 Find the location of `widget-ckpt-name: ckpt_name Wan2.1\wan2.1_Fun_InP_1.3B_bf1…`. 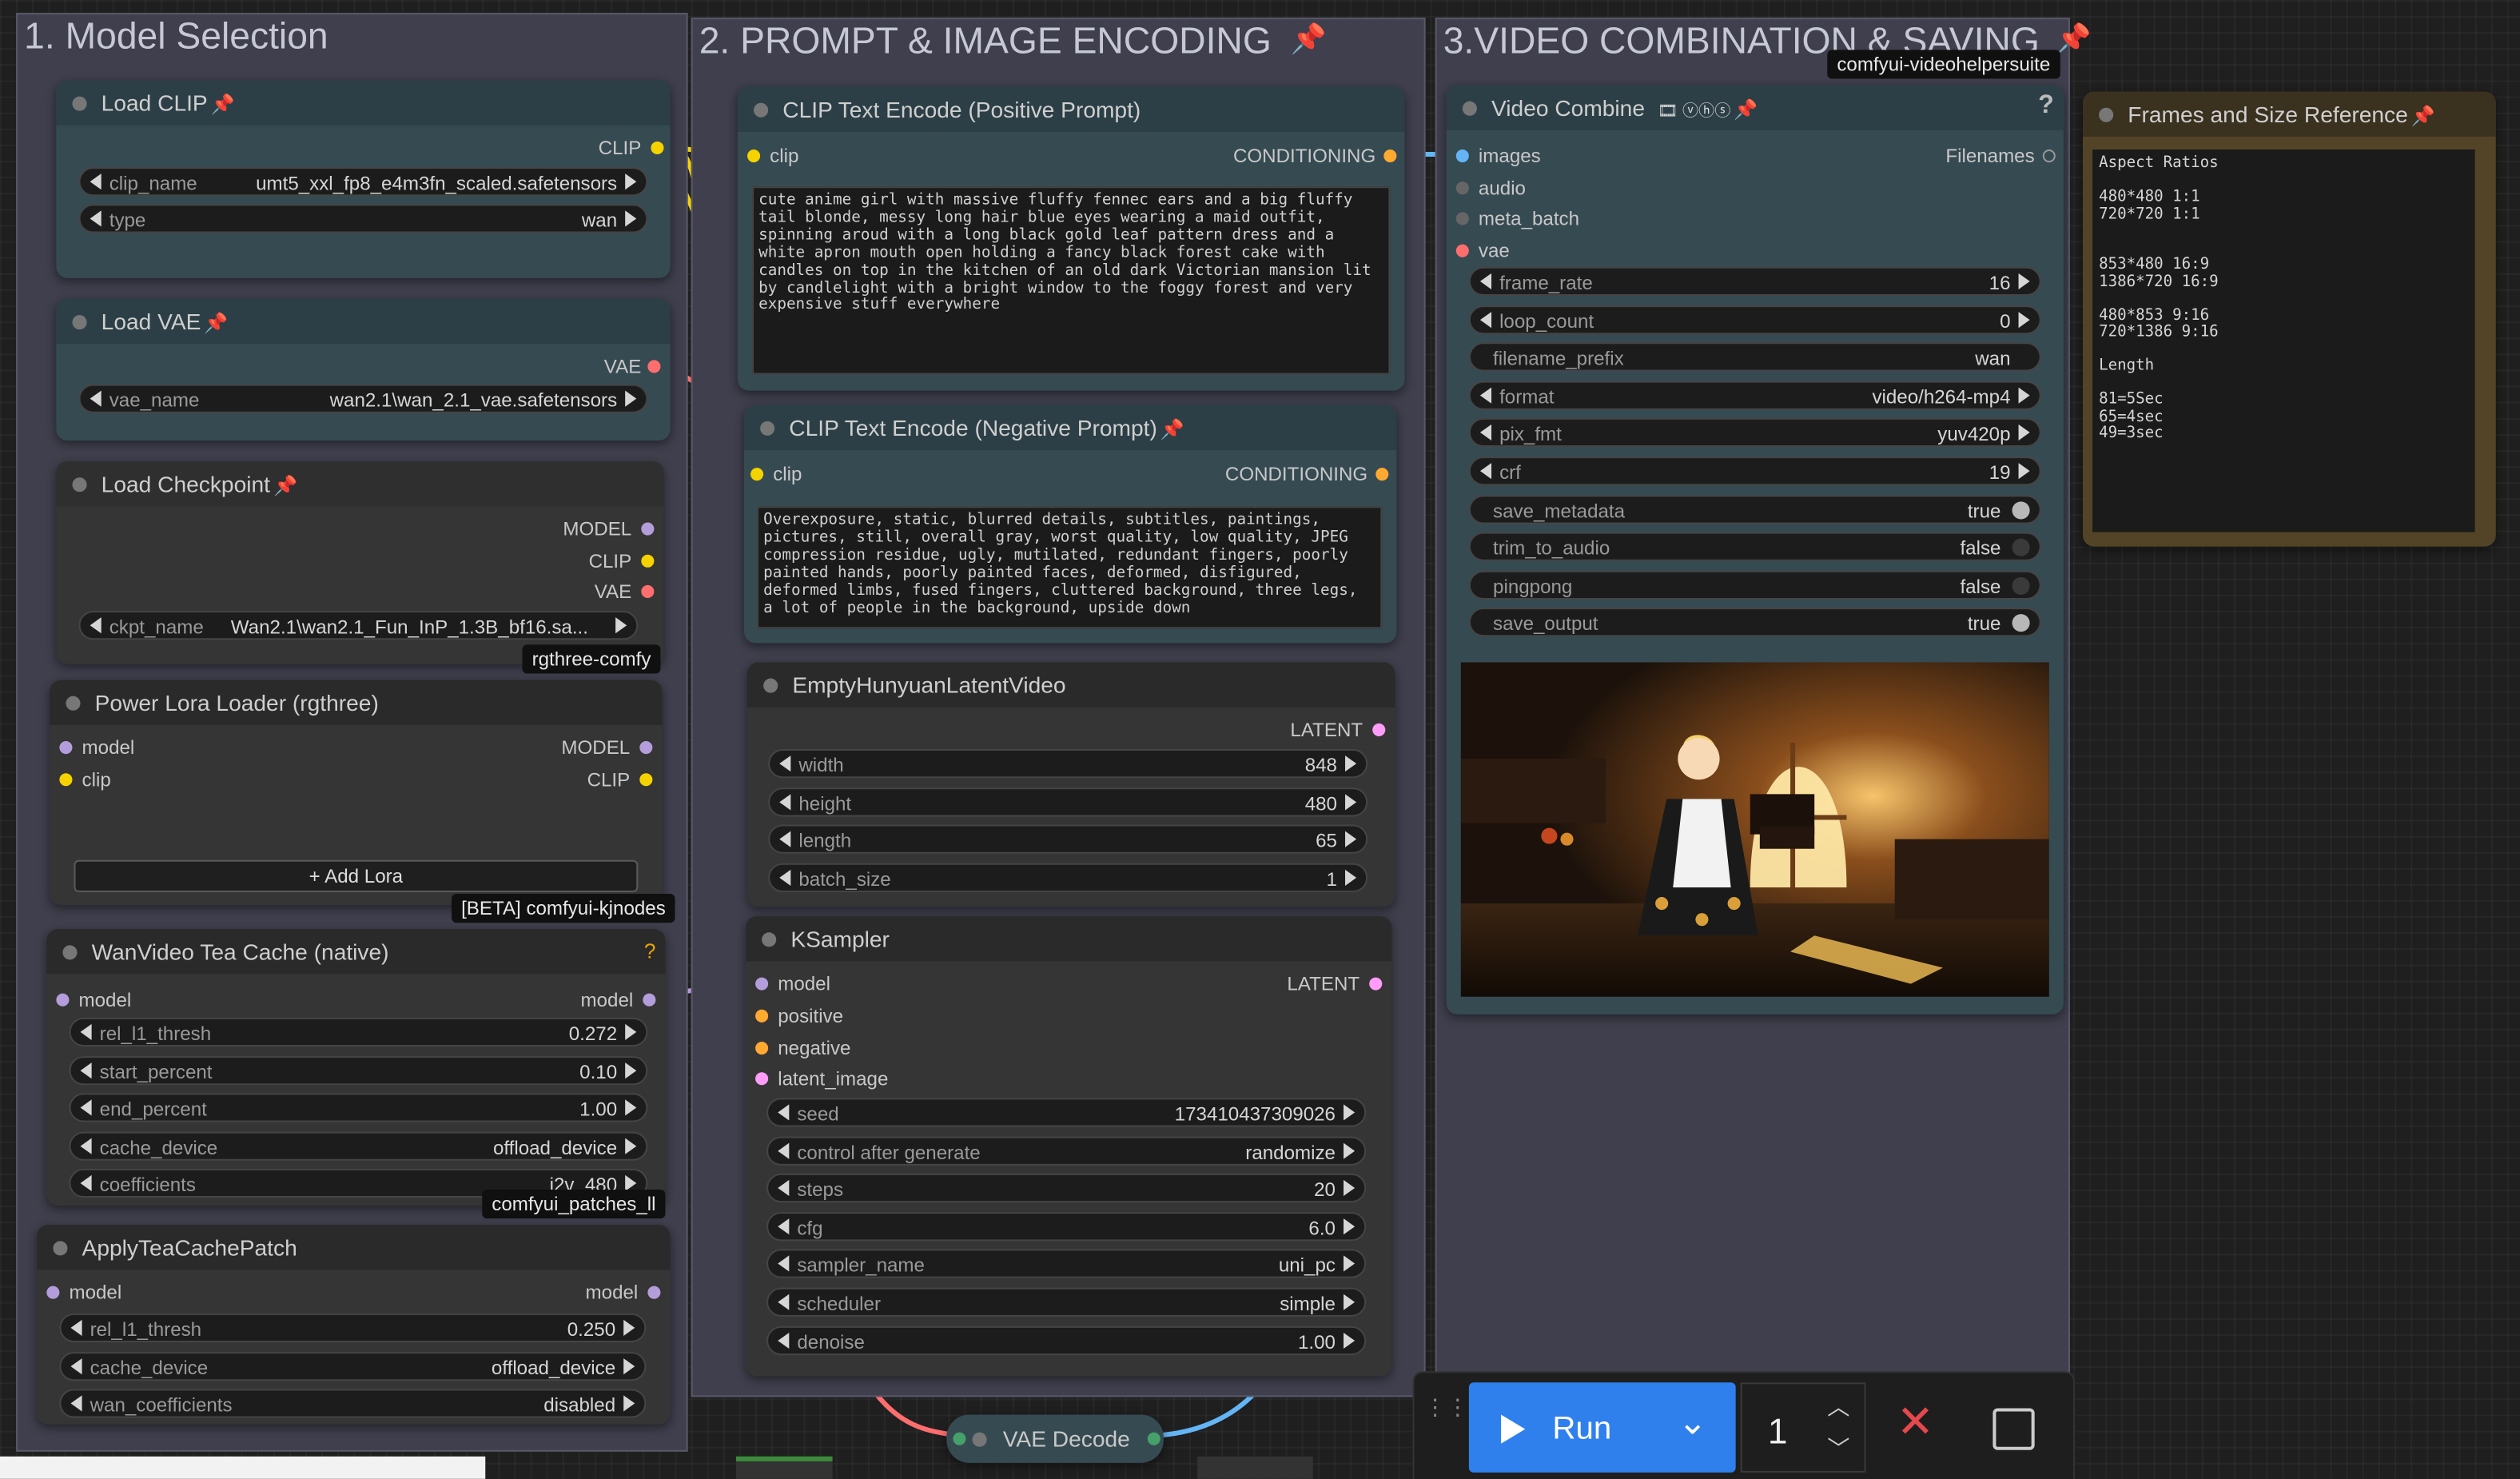

widget-ckpt-name: ckpt_name Wan2.1\wan2.1_Fun_InP_1.3B_bf1… is located at coordinates (358, 626).